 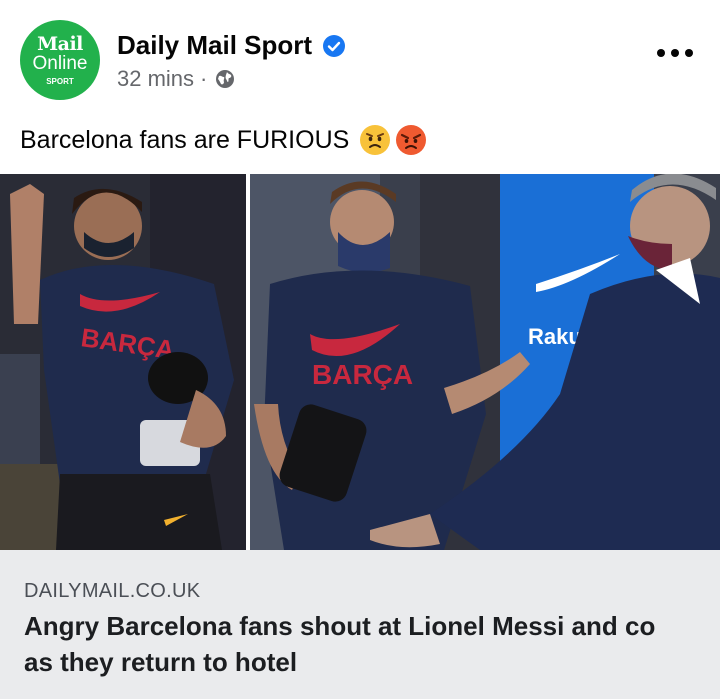 I want to click on more-options-button, so click(x=675, y=53).